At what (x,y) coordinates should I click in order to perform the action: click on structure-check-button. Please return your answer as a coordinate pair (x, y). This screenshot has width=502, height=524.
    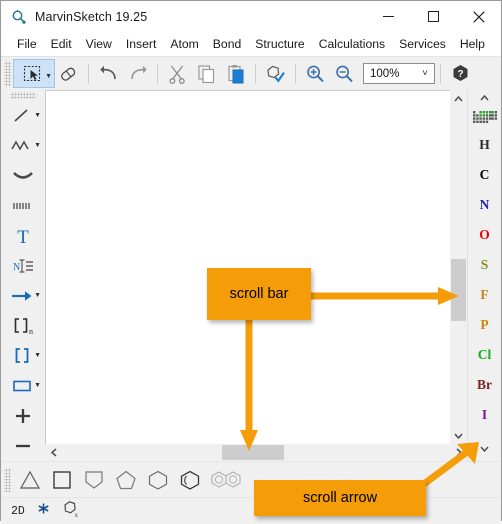
    Looking at the image, I should click on (275, 73).